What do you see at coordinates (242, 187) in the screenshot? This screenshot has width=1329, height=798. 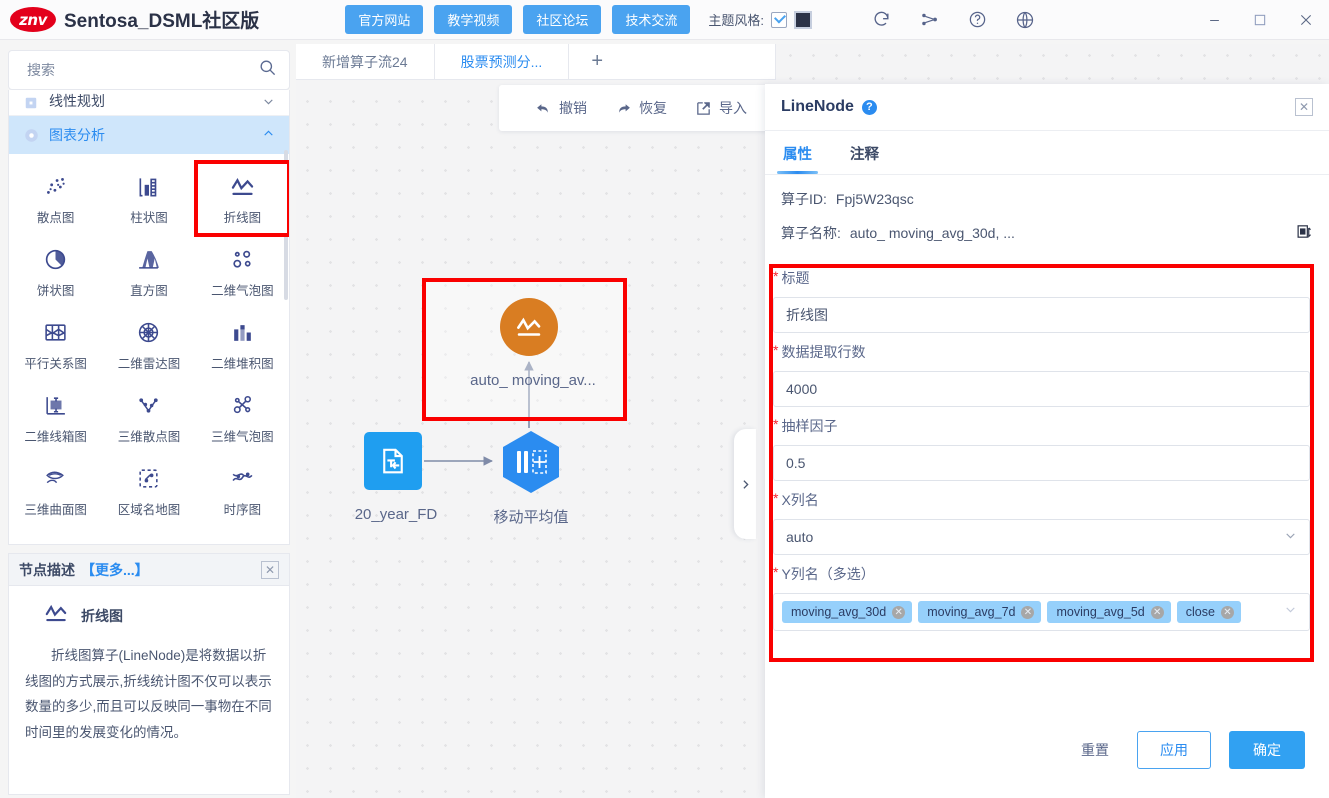 I see `line-chart-icon` at bounding box center [242, 187].